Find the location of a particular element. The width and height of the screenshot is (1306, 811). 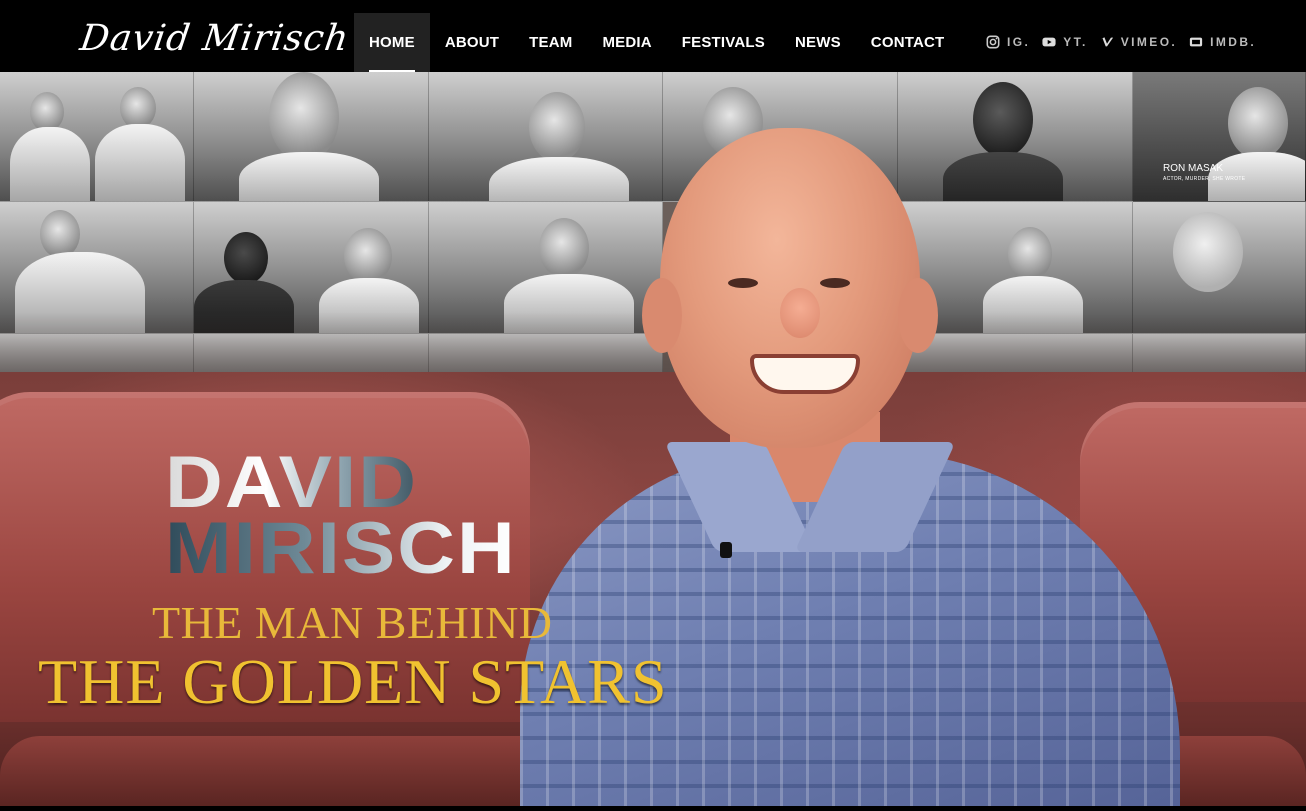

title-last-name: MIRISCH is located at coordinates (341, 547).